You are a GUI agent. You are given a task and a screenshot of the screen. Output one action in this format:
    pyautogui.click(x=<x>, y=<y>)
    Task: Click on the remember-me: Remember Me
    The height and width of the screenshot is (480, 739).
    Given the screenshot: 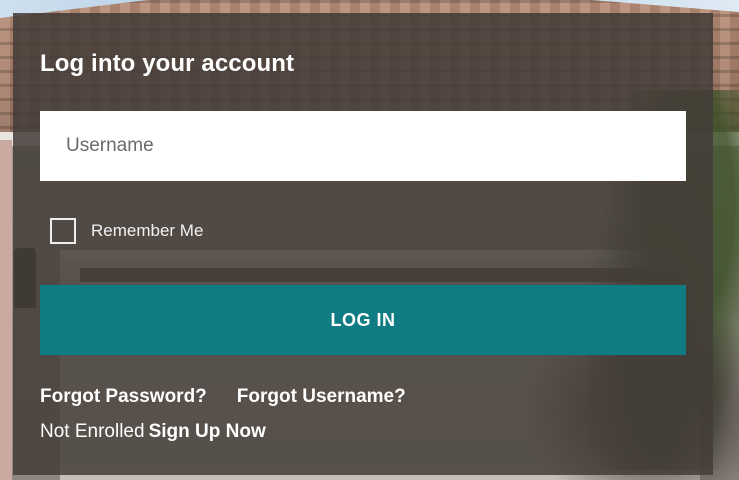 What is the action you would take?
    pyautogui.click(x=126, y=231)
    